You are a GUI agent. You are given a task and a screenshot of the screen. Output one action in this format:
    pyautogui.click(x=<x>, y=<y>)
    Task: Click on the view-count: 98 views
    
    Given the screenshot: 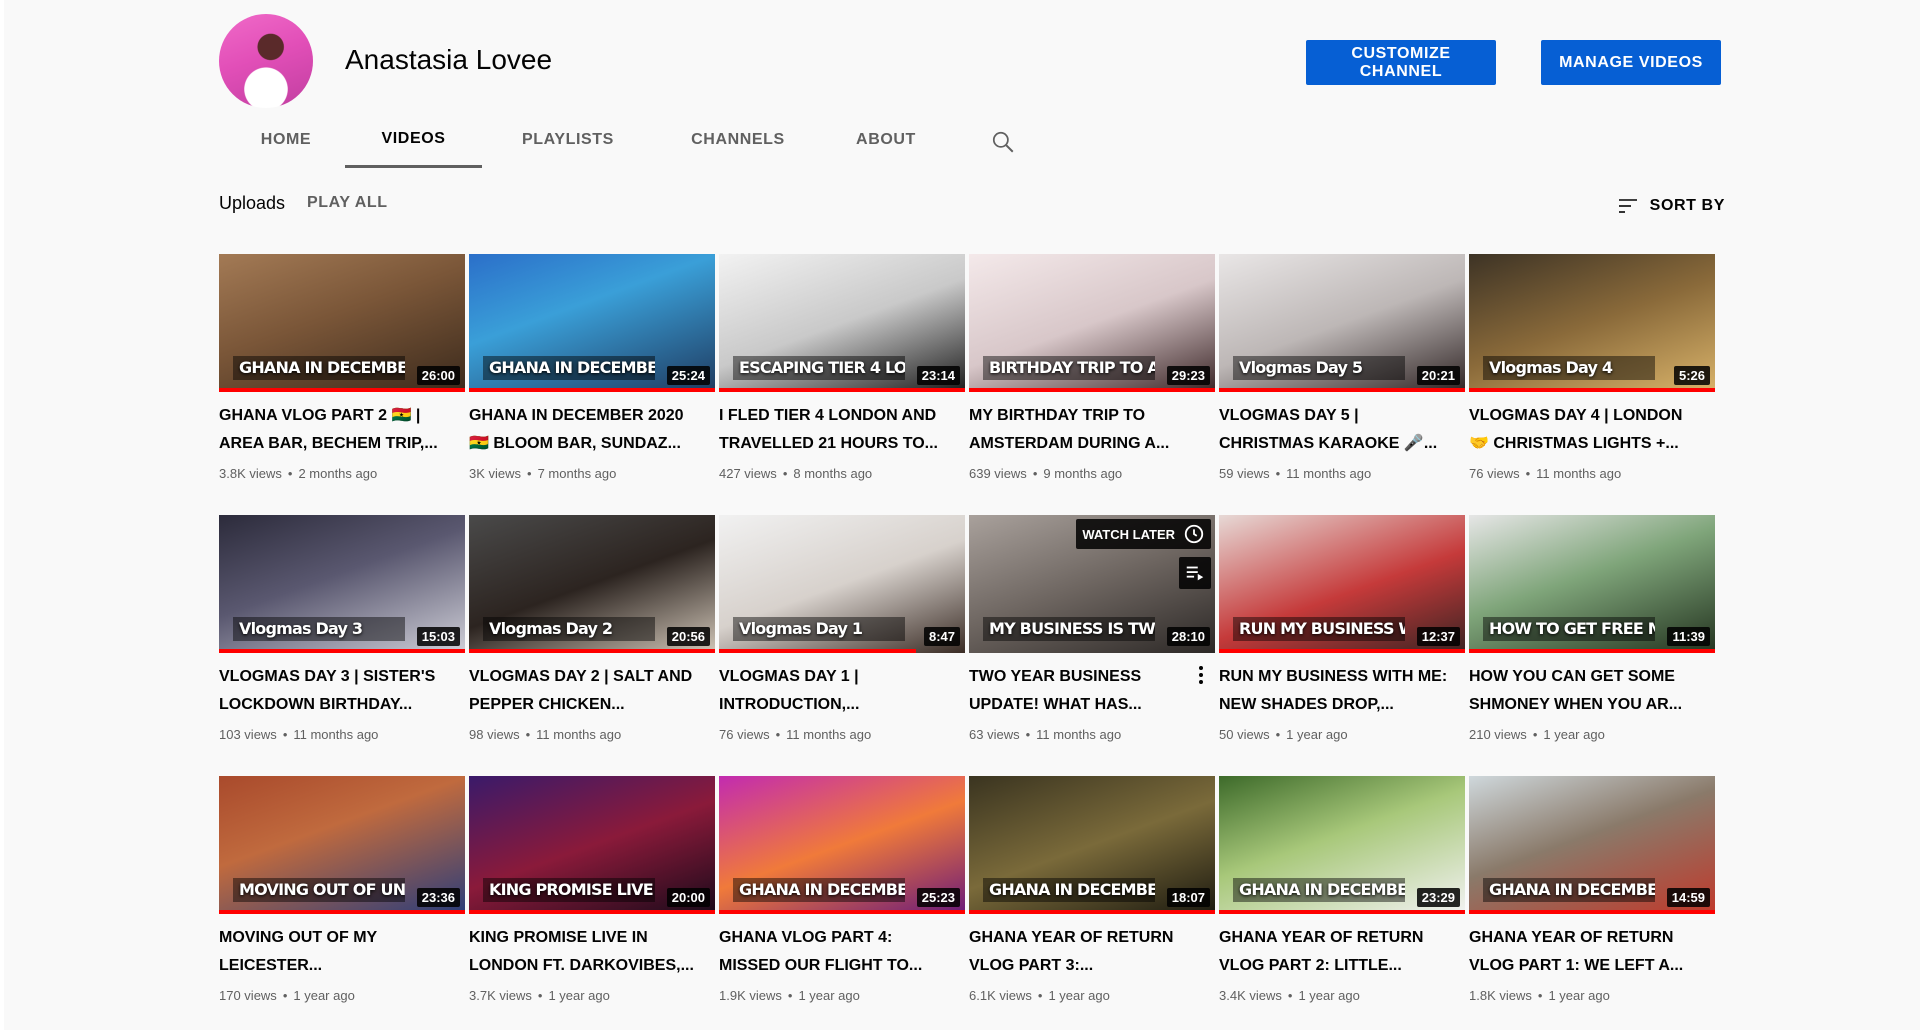 What is the action you would take?
    pyautogui.click(x=494, y=734)
    